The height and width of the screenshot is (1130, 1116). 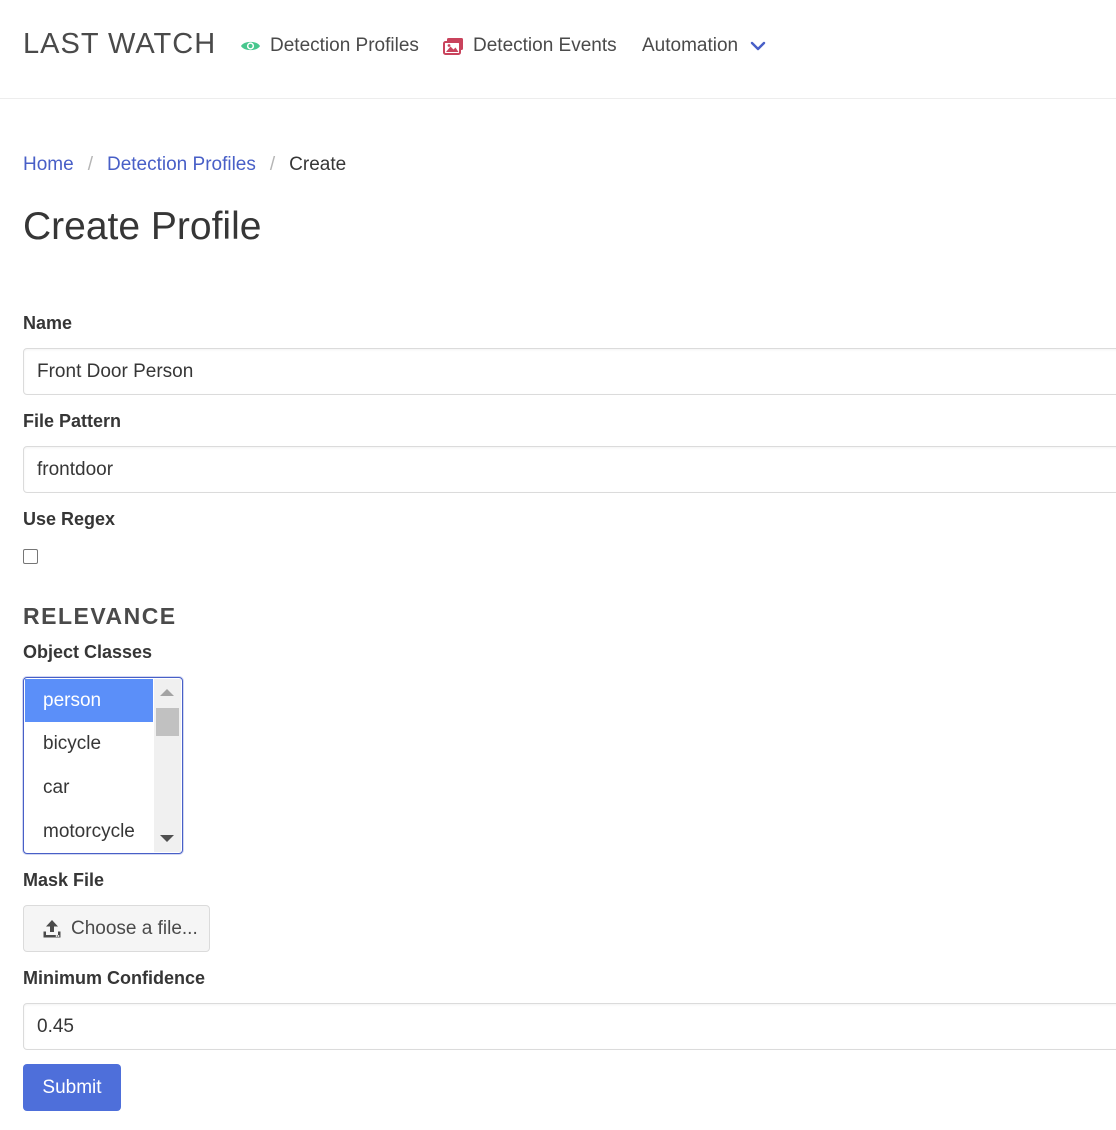 I want to click on use-regex-checkbox, so click(x=30, y=556).